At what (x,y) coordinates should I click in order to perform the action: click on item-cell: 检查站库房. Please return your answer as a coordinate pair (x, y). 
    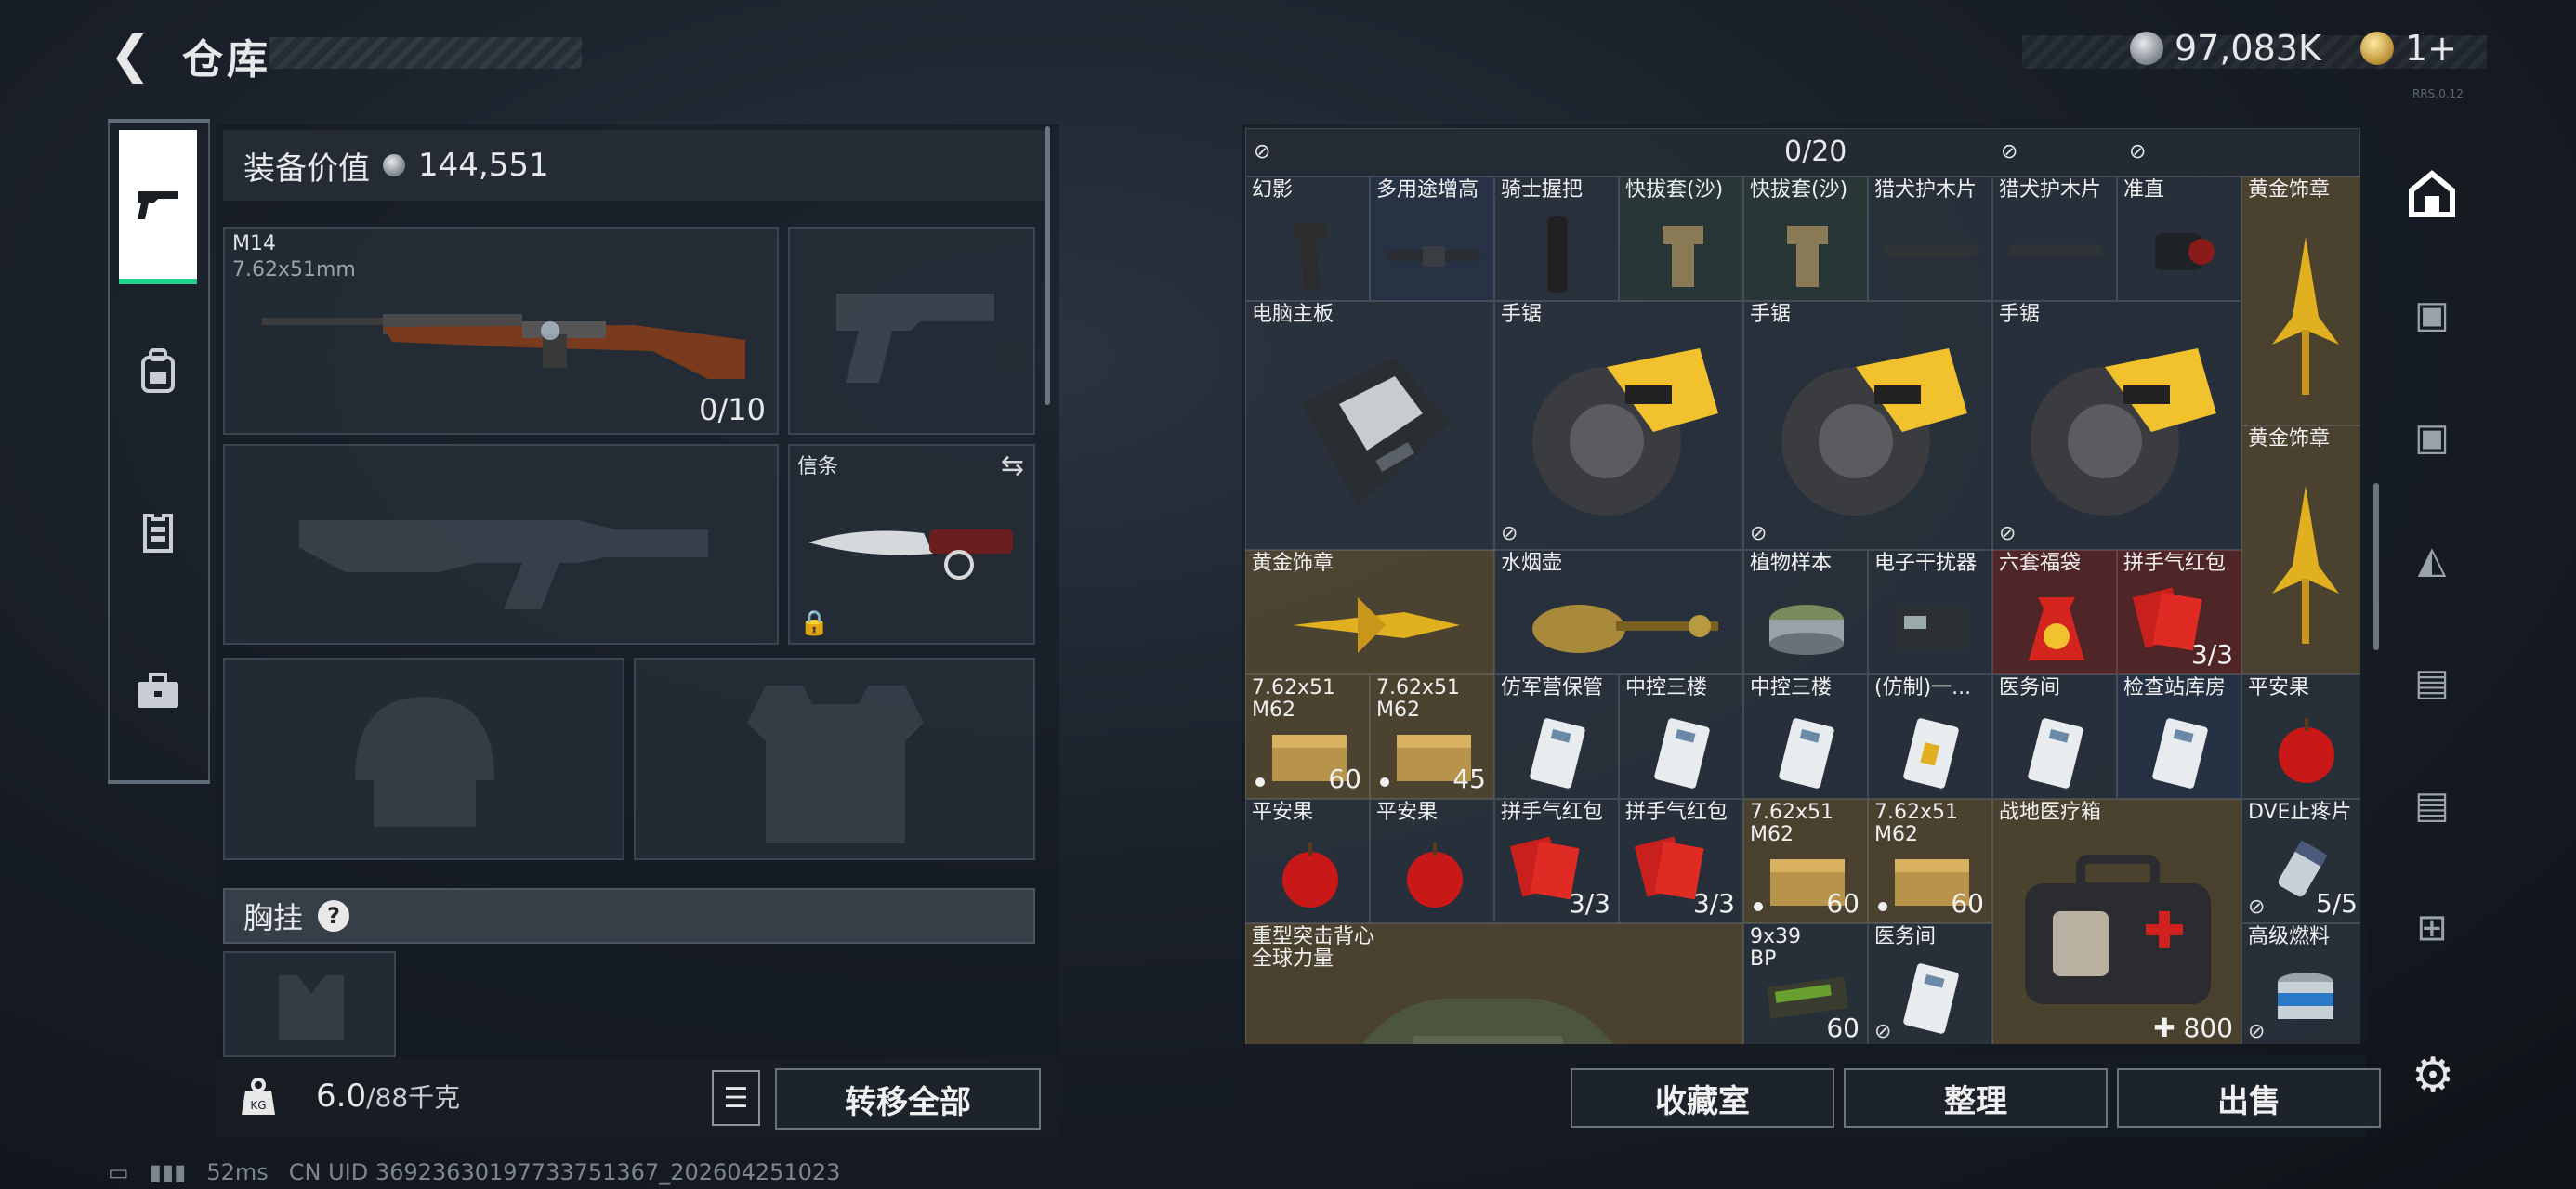
    Looking at the image, I should click on (2179, 736).